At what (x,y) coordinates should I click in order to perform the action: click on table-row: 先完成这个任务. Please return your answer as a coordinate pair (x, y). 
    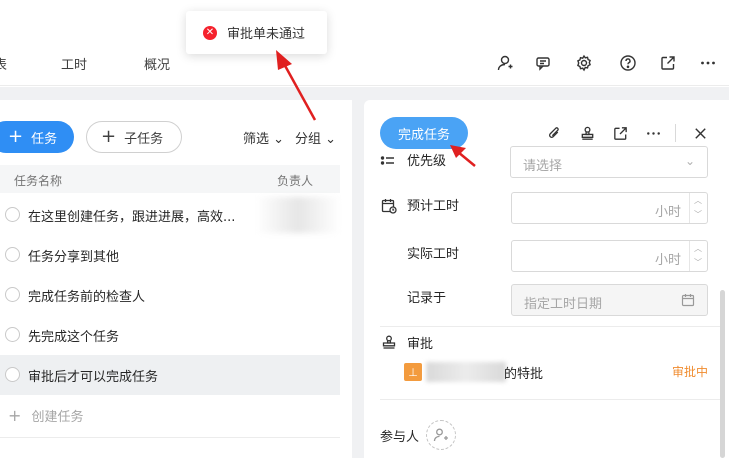
    Looking at the image, I should click on (170, 335).